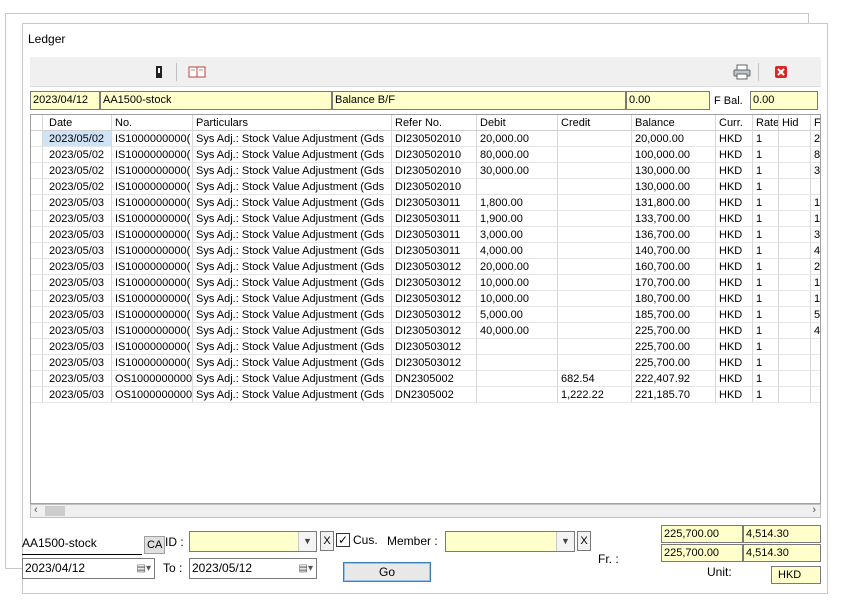  What do you see at coordinates (387, 572) in the screenshot?
I see `go-button: Go` at bounding box center [387, 572].